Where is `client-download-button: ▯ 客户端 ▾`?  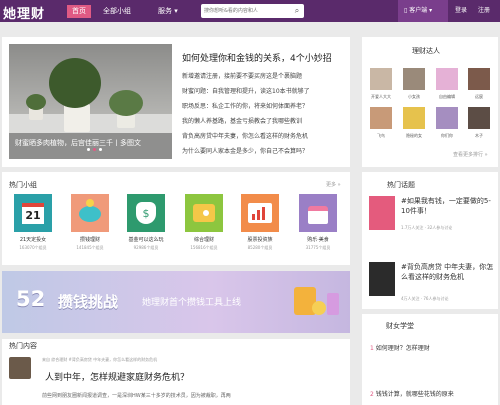 client-download-button: ▯ 客户端 ▾ is located at coordinates (423, 11).